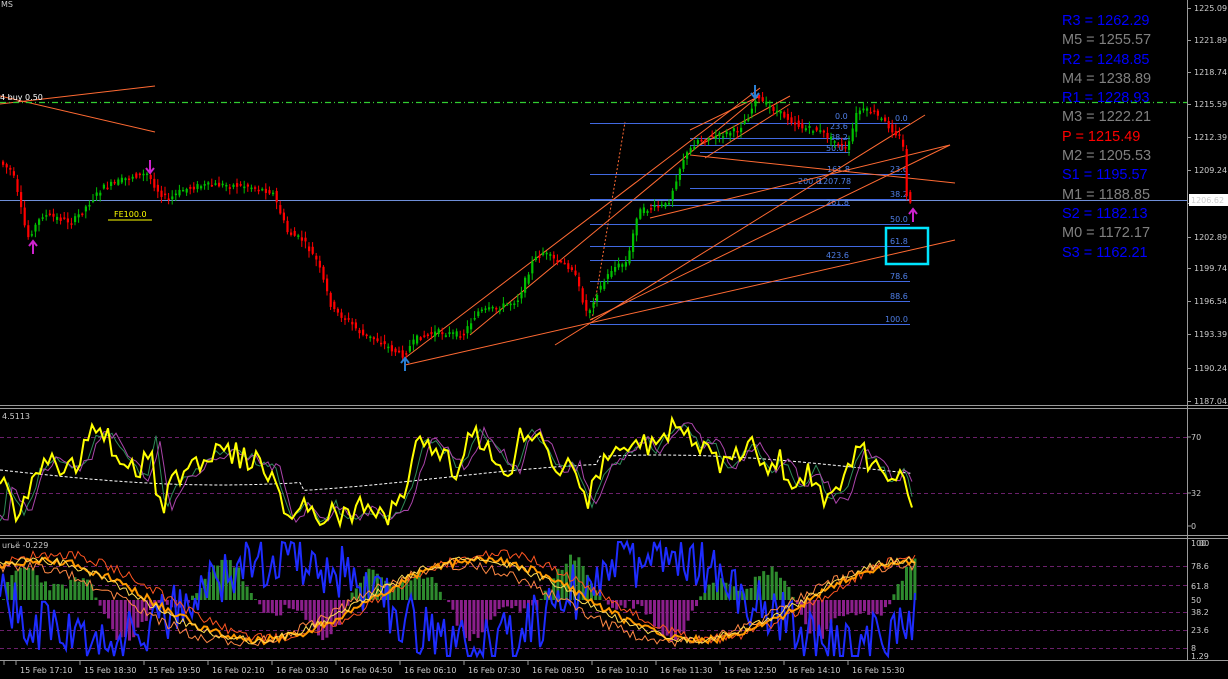  What do you see at coordinates (814, 670) in the screenshot?
I see `time-label: 16 Feb 14:10` at bounding box center [814, 670].